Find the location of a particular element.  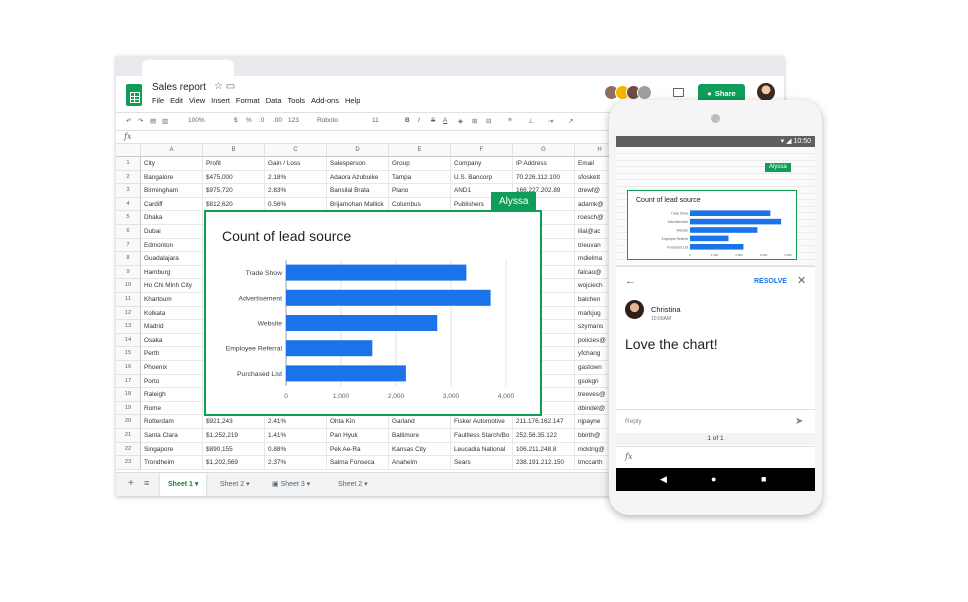

menu-addons: Add-ons is located at coordinates (325, 100).